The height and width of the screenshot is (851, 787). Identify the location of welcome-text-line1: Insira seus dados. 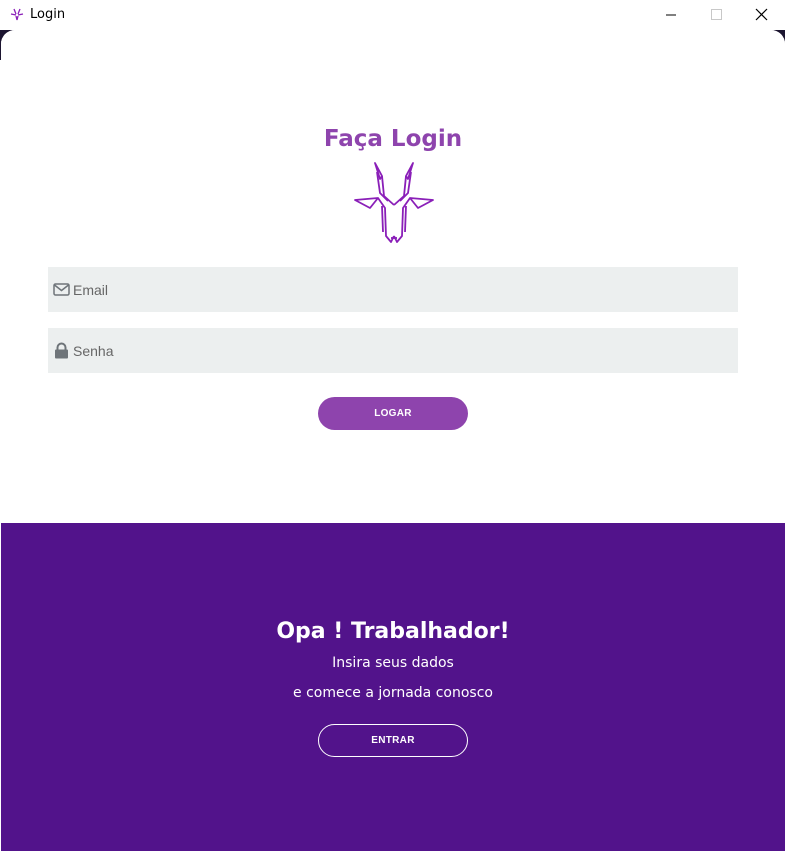
(393, 663).